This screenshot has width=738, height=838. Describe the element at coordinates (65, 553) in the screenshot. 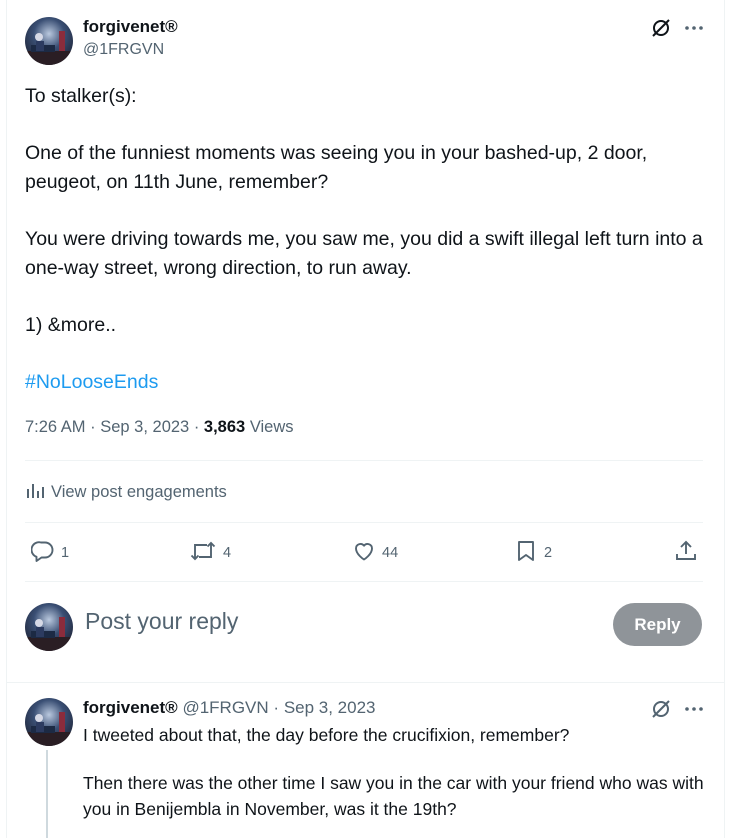

I see `reply-count: 1` at that location.